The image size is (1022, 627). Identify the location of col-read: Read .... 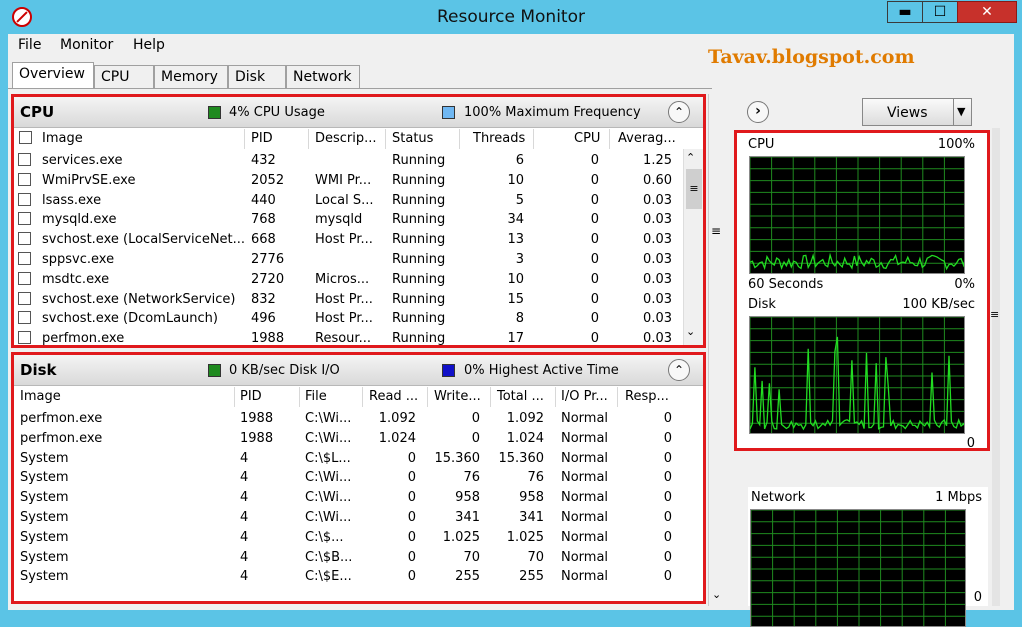
(393, 396).